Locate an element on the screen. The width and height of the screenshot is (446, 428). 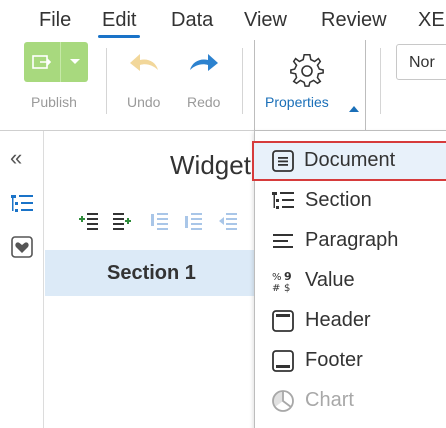
properties-label: Properties is located at coordinates (297, 102).